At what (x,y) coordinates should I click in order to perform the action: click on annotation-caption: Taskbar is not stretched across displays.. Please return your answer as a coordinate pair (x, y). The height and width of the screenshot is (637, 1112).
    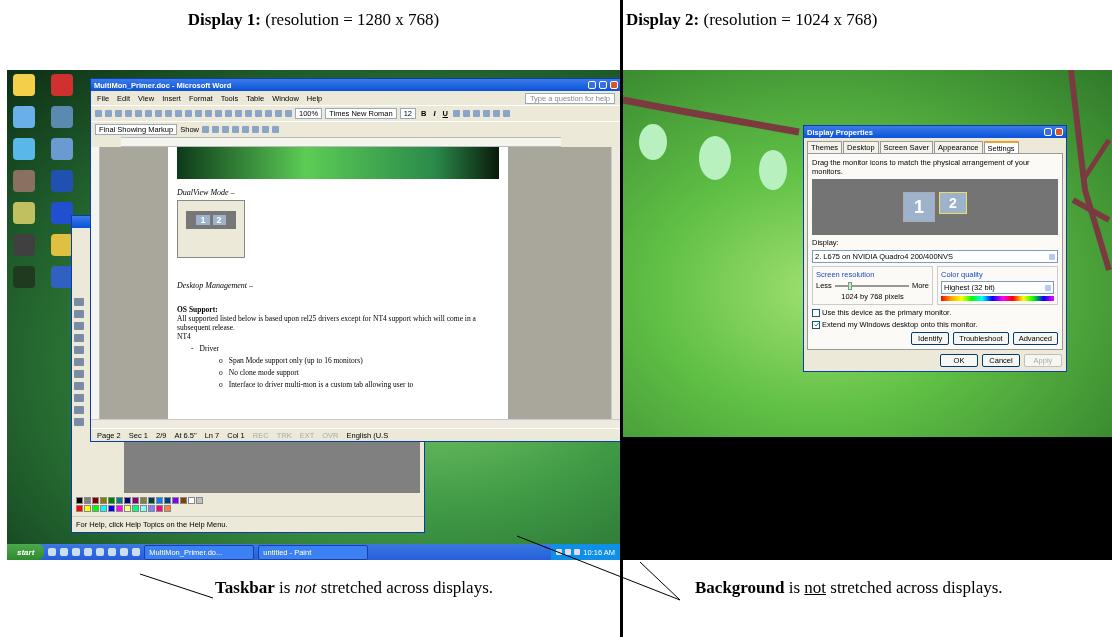
    Looking at the image, I should click on (354, 588).